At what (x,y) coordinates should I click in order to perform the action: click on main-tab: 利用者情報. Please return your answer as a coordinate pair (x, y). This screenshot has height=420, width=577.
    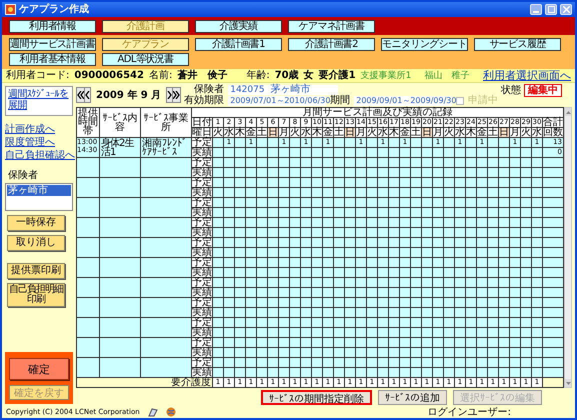
    Looking at the image, I should click on (52, 26).